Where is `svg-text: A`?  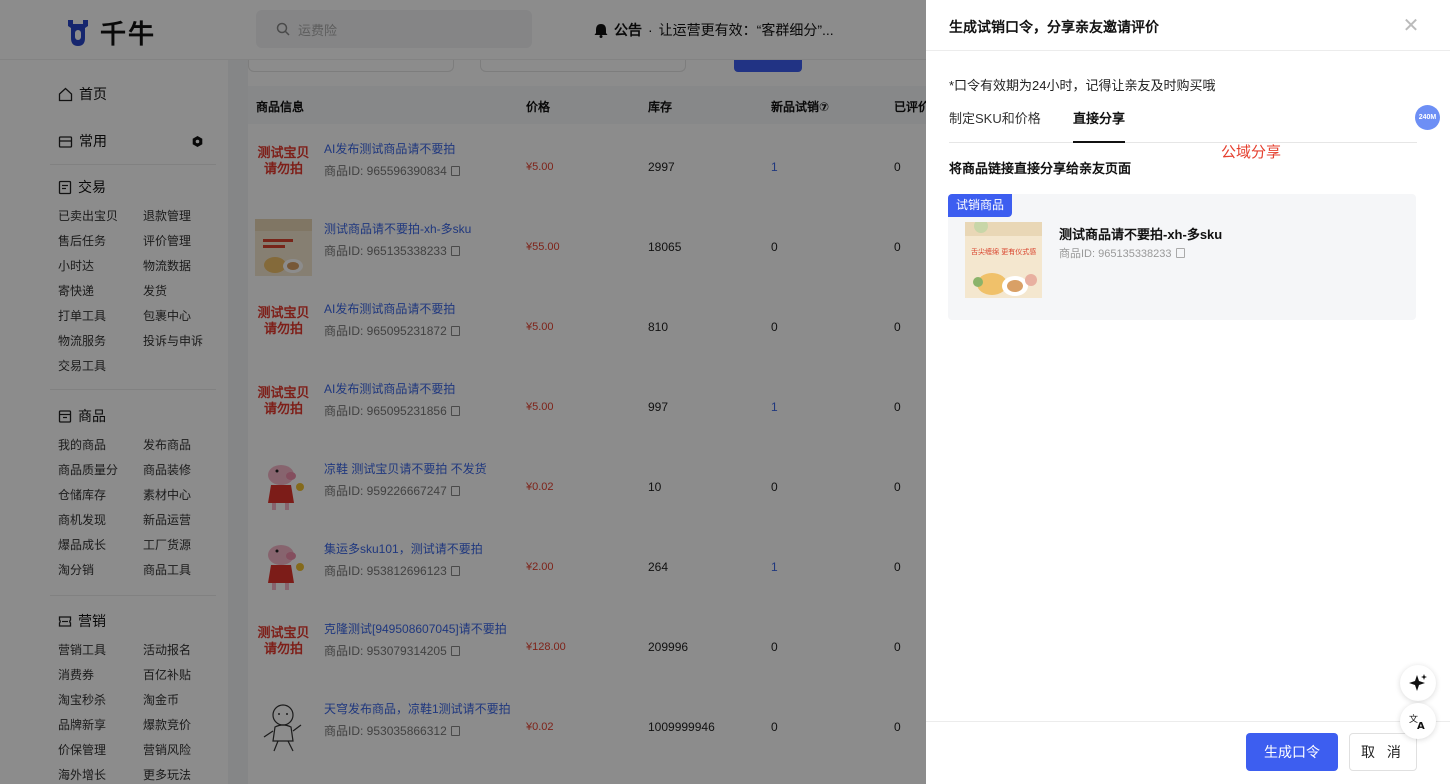 svg-text: A is located at coordinates (1421, 726).